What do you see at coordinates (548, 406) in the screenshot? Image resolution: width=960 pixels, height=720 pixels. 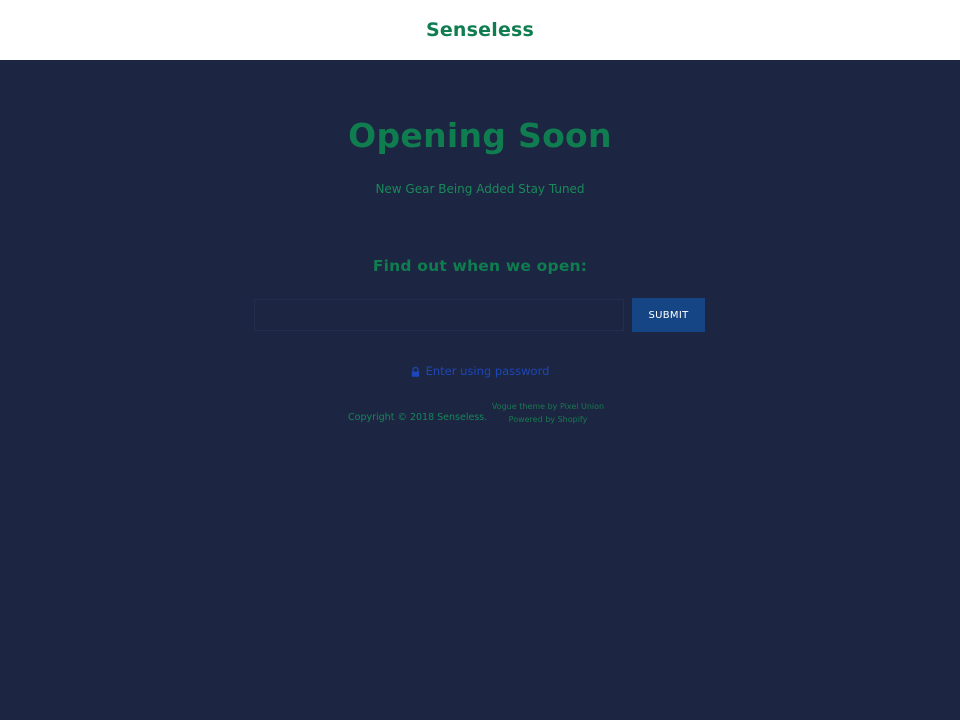 I see `theme-credit-link: Vogue theme by Pixel Union` at bounding box center [548, 406].